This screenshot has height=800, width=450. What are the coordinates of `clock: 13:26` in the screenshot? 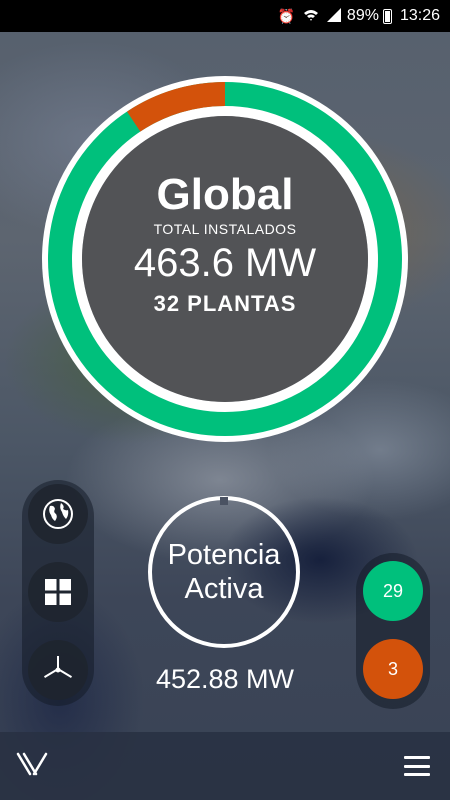 It's located at (419, 15).